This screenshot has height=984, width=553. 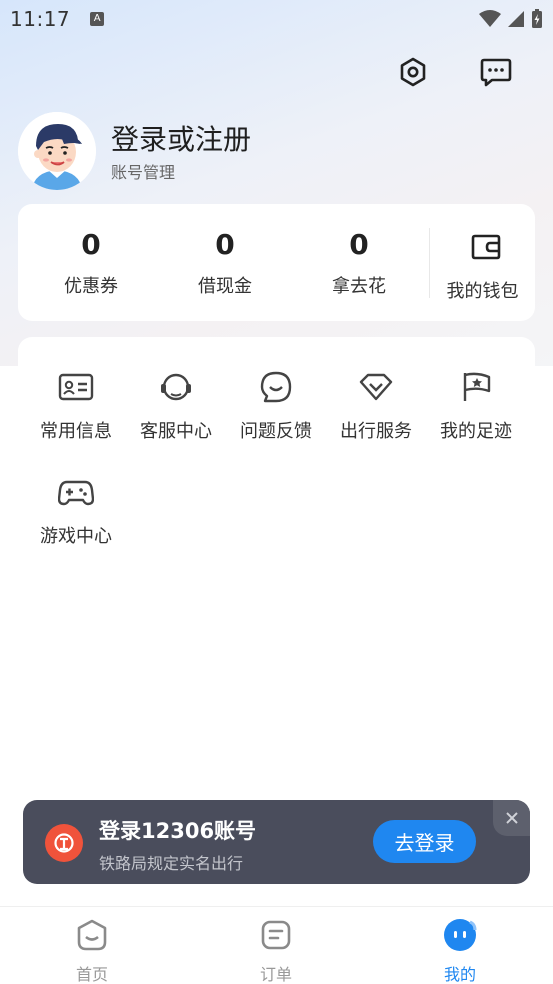 What do you see at coordinates (92, 935) in the screenshot?
I see `home-icon` at bounding box center [92, 935].